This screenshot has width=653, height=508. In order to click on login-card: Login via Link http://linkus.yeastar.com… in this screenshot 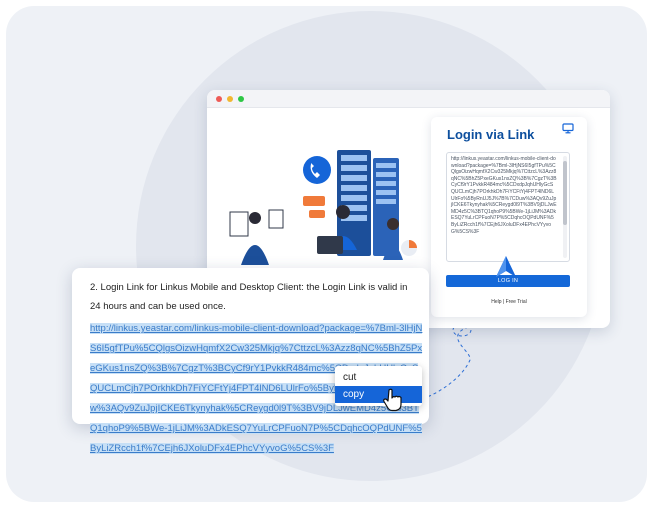, I will do `click(509, 217)`.